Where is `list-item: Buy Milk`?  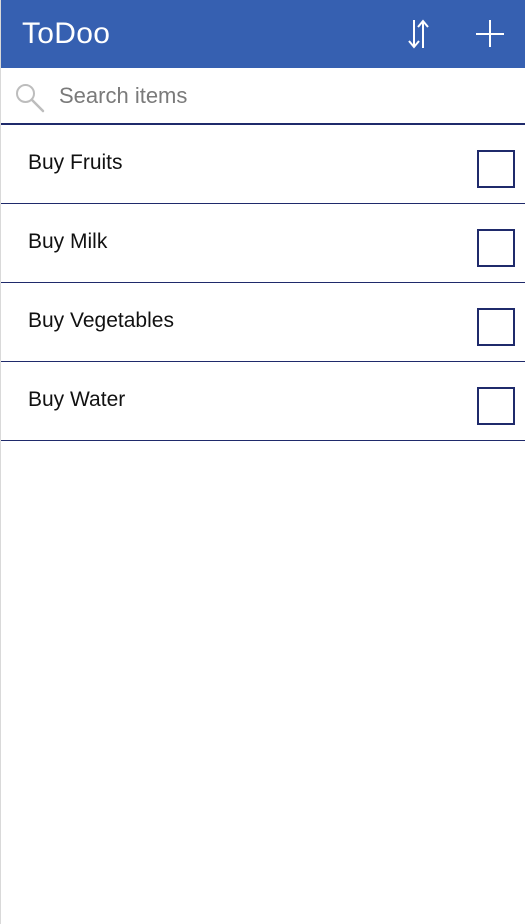
list-item: Buy Milk is located at coordinates (263, 243).